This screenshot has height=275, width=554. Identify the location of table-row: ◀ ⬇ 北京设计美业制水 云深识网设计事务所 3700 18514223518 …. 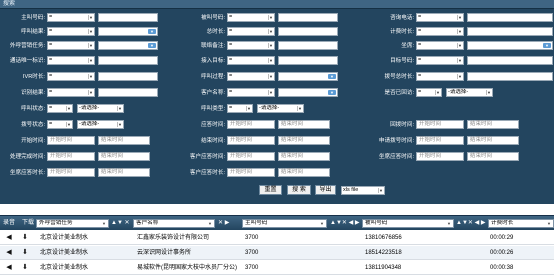
(277, 253).